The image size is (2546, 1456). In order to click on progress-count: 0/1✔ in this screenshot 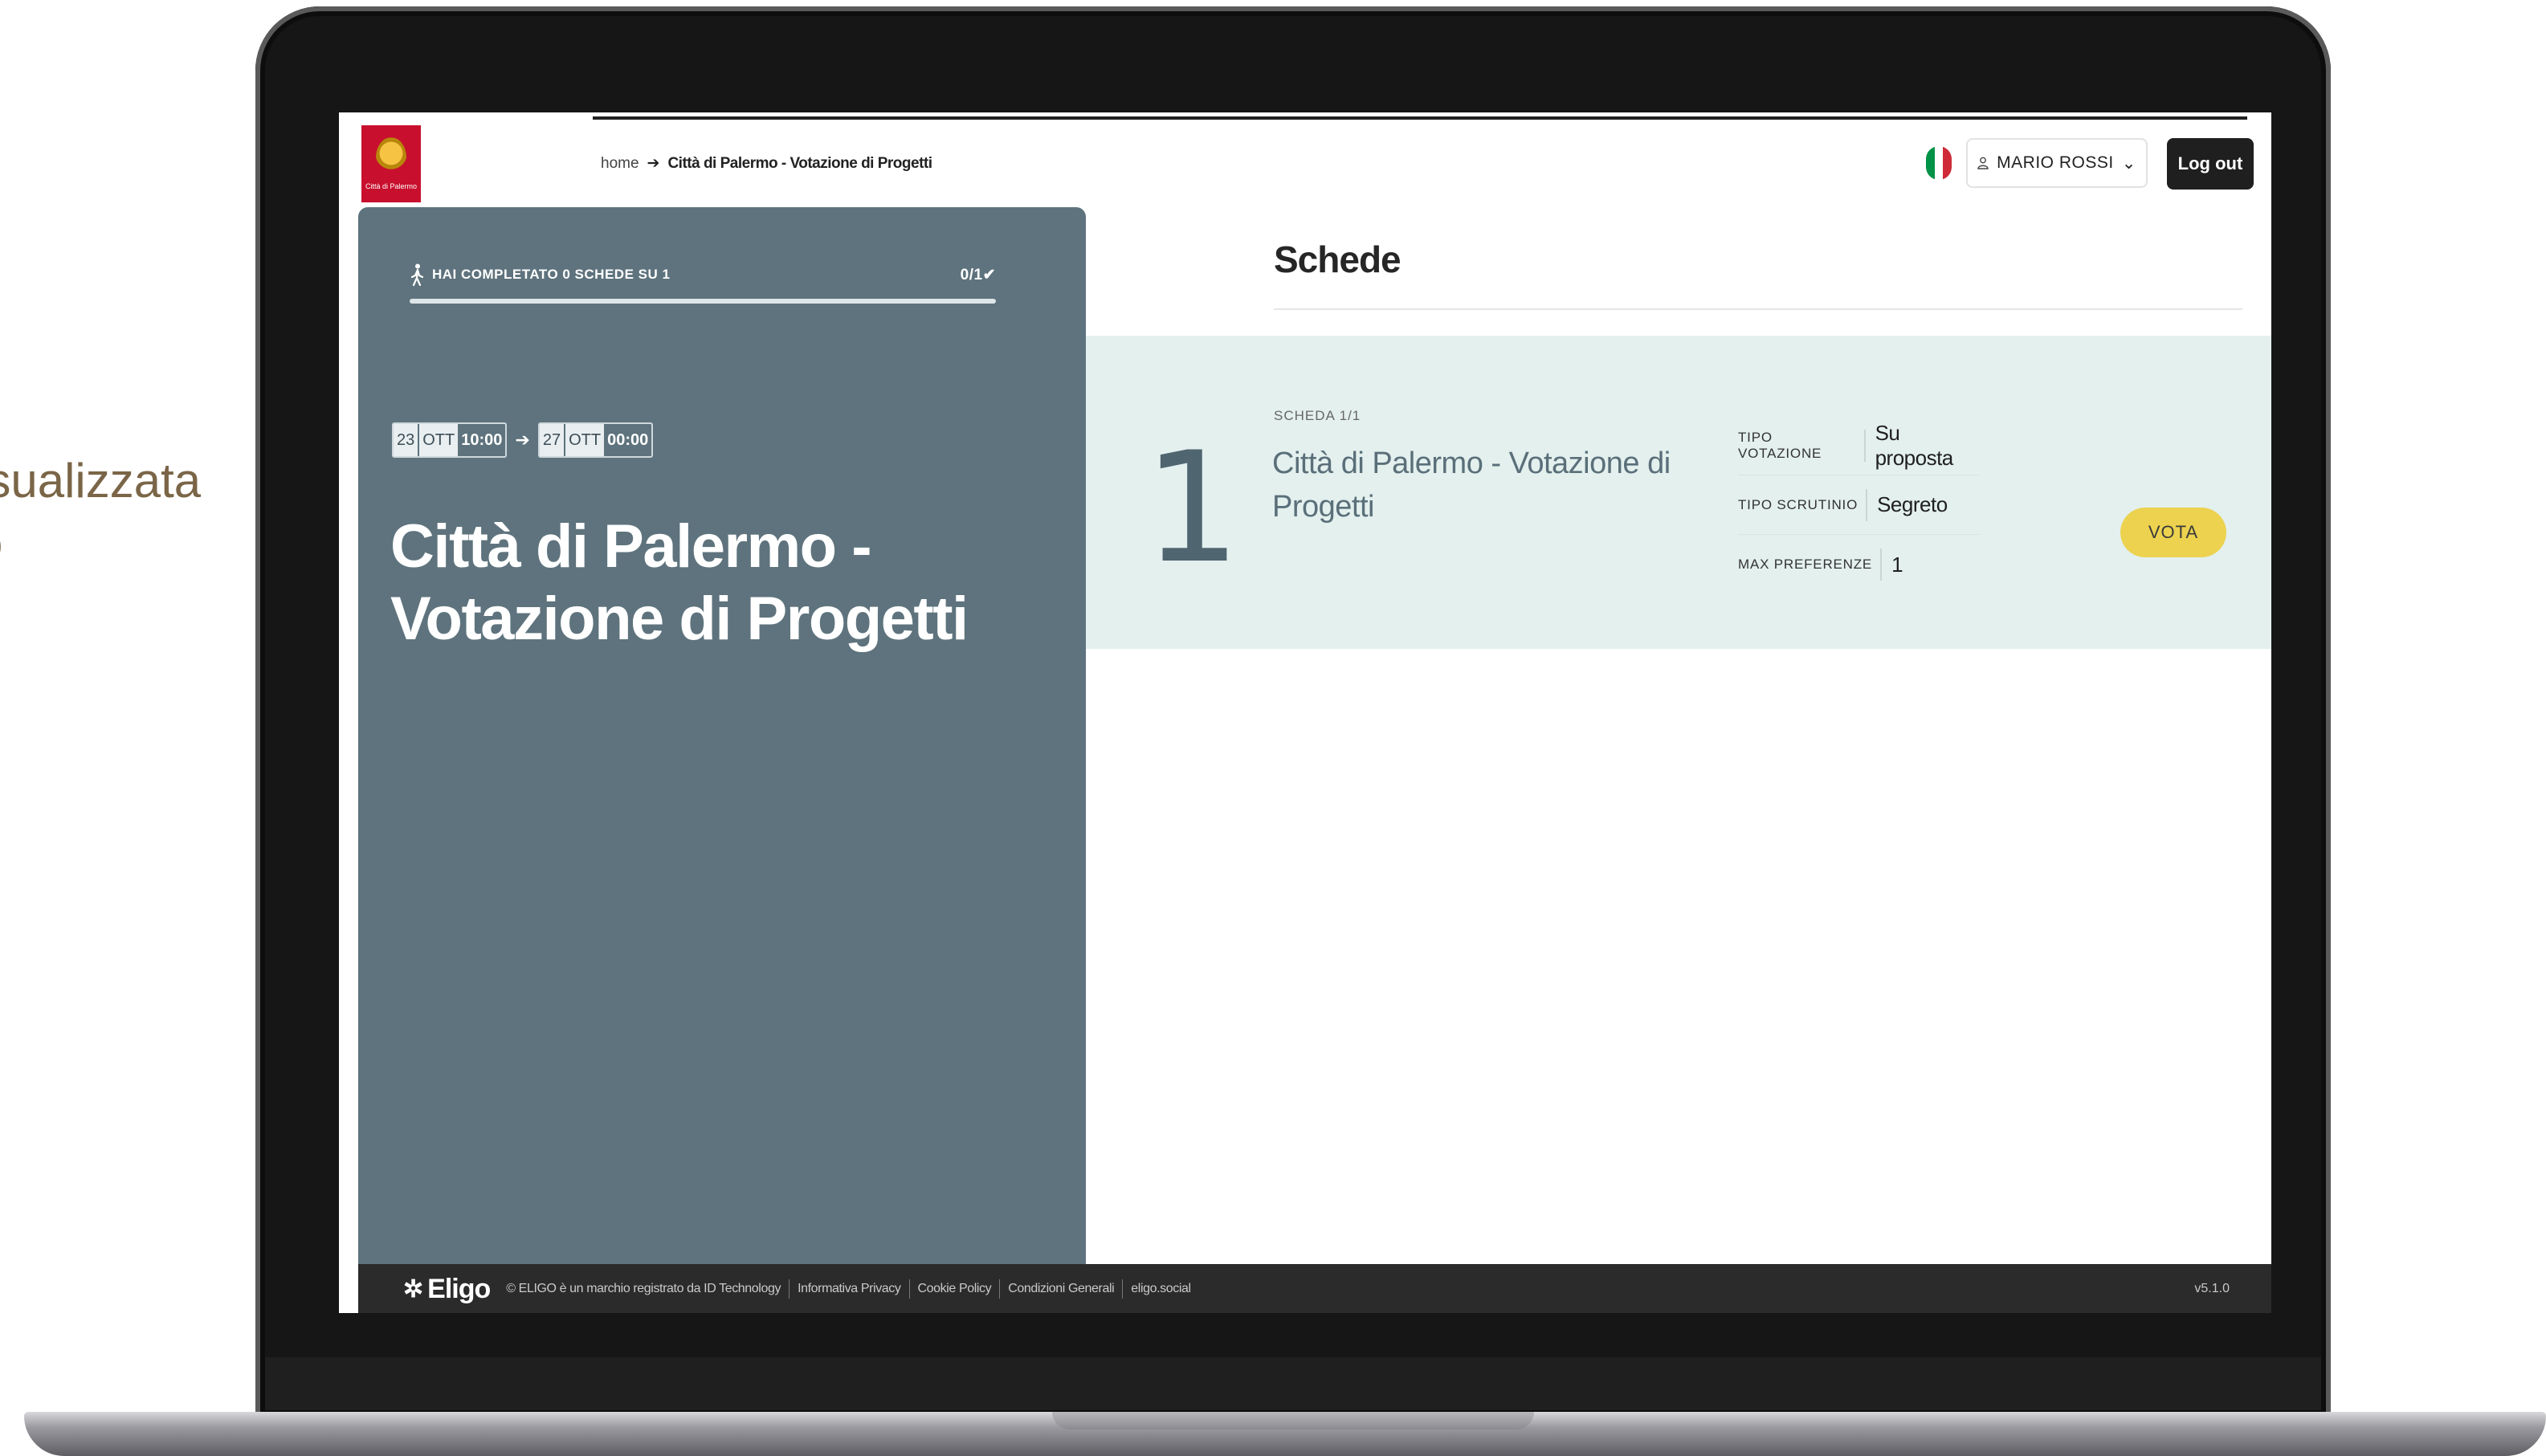, I will do `click(978, 274)`.